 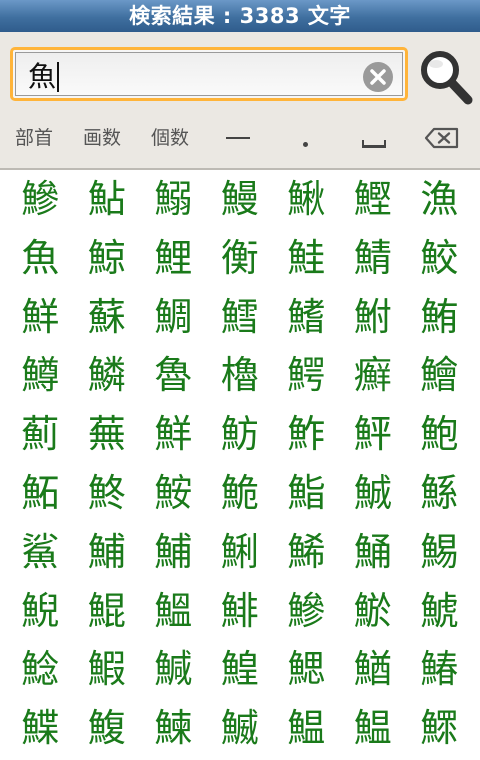 I want to click on kanji-result-item: 漁, so click(x=439, y=199).